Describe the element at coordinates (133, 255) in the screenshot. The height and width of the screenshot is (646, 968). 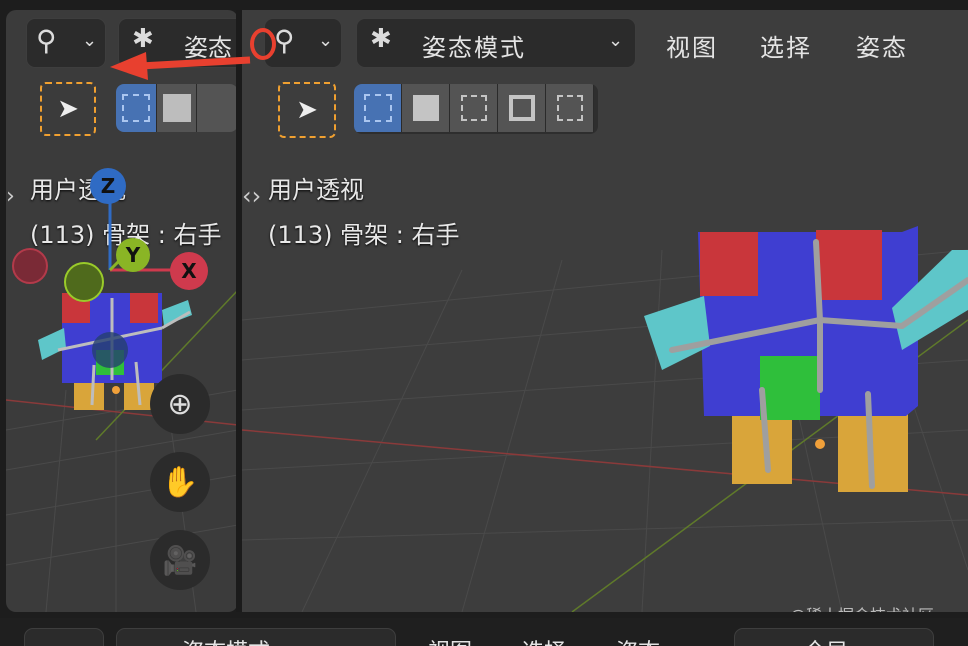
I see `gizmo-y-axis: Y` at that location.